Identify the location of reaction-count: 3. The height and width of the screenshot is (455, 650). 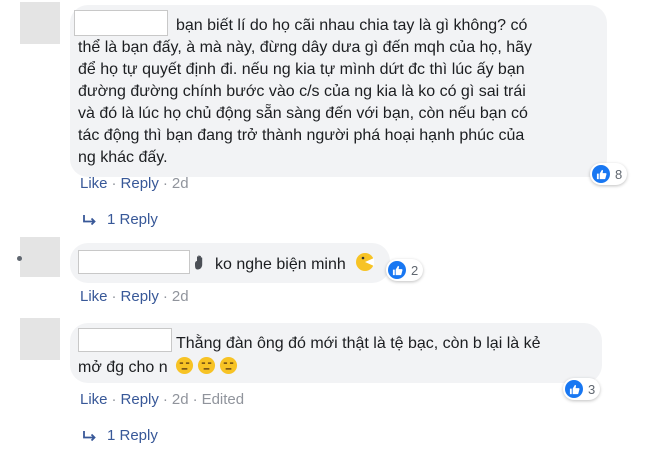
(582, 389).